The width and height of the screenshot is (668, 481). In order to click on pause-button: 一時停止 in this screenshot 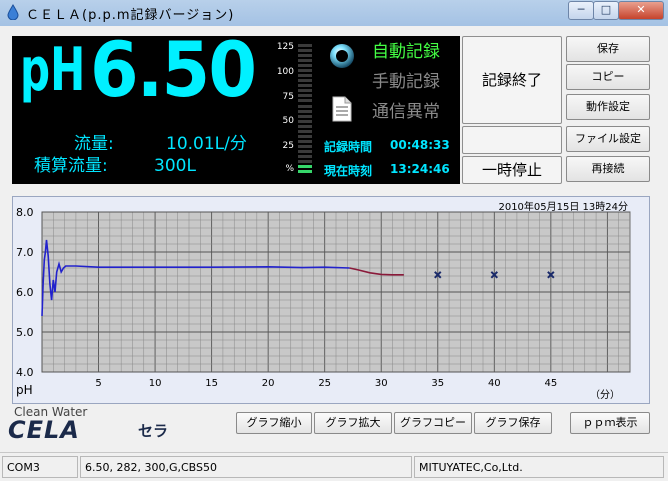, I will do `click(512, 170)`.